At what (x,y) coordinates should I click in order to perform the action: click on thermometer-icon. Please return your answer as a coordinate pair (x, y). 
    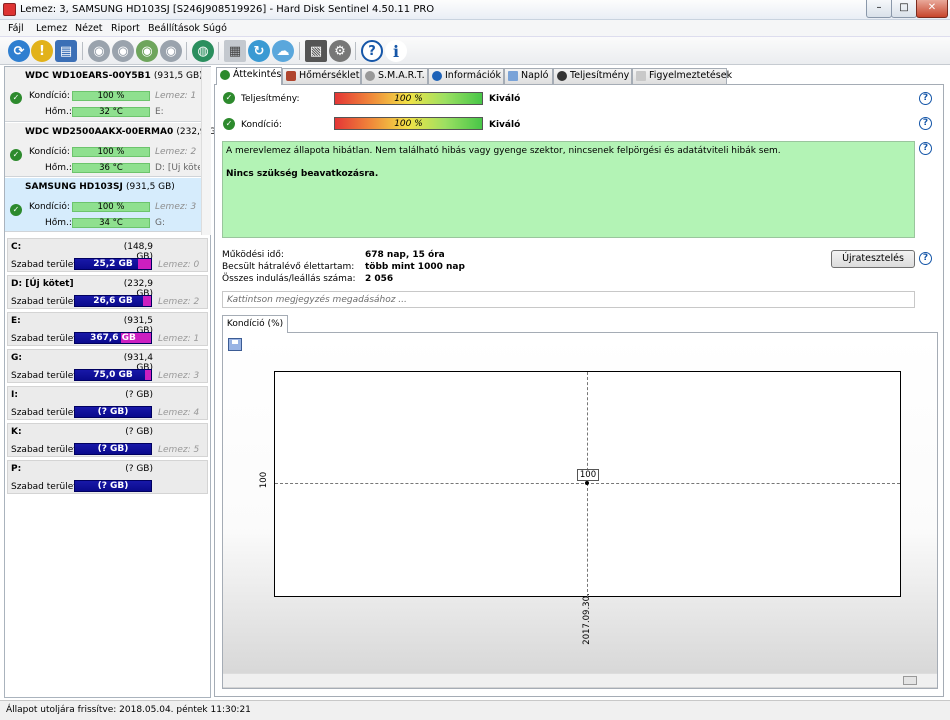
    Looking at the image, I should click on (291, 76).